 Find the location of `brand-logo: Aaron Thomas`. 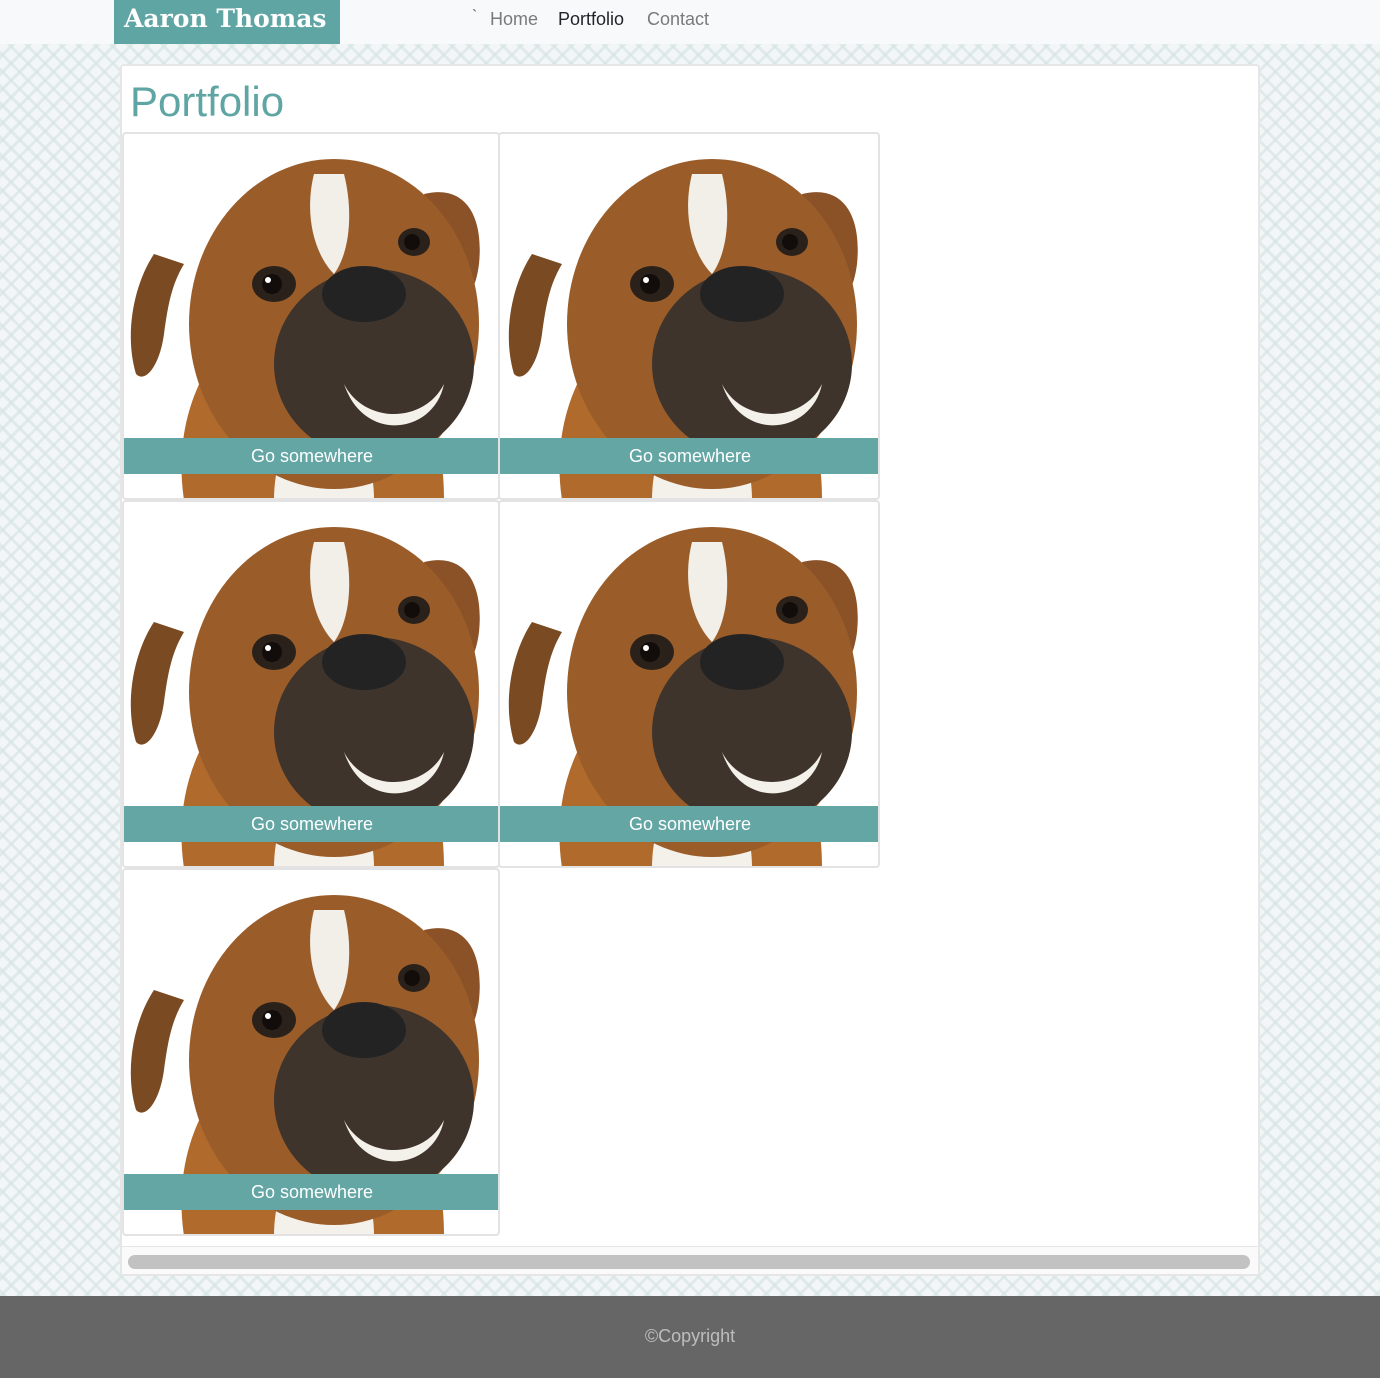

brand-logo: Aaron Thomas is located at coordinates (227, 22).